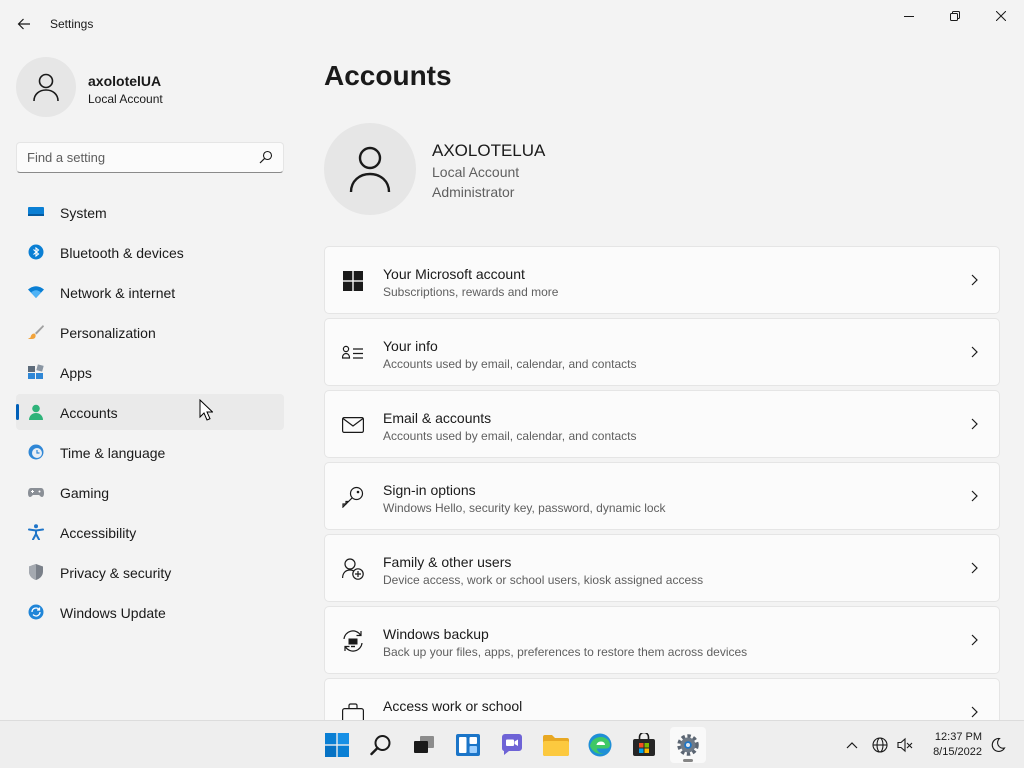  I want to click on file-explorer-button, so click(556, 745).